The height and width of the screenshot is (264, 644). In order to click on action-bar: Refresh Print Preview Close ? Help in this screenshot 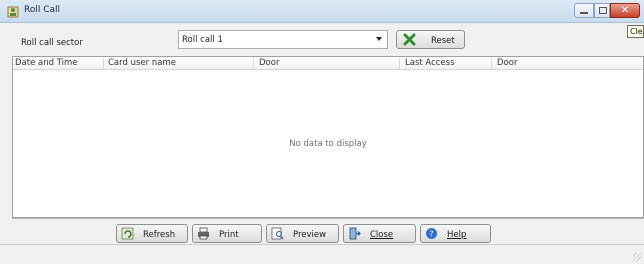, I will do `click(328, 231)`.